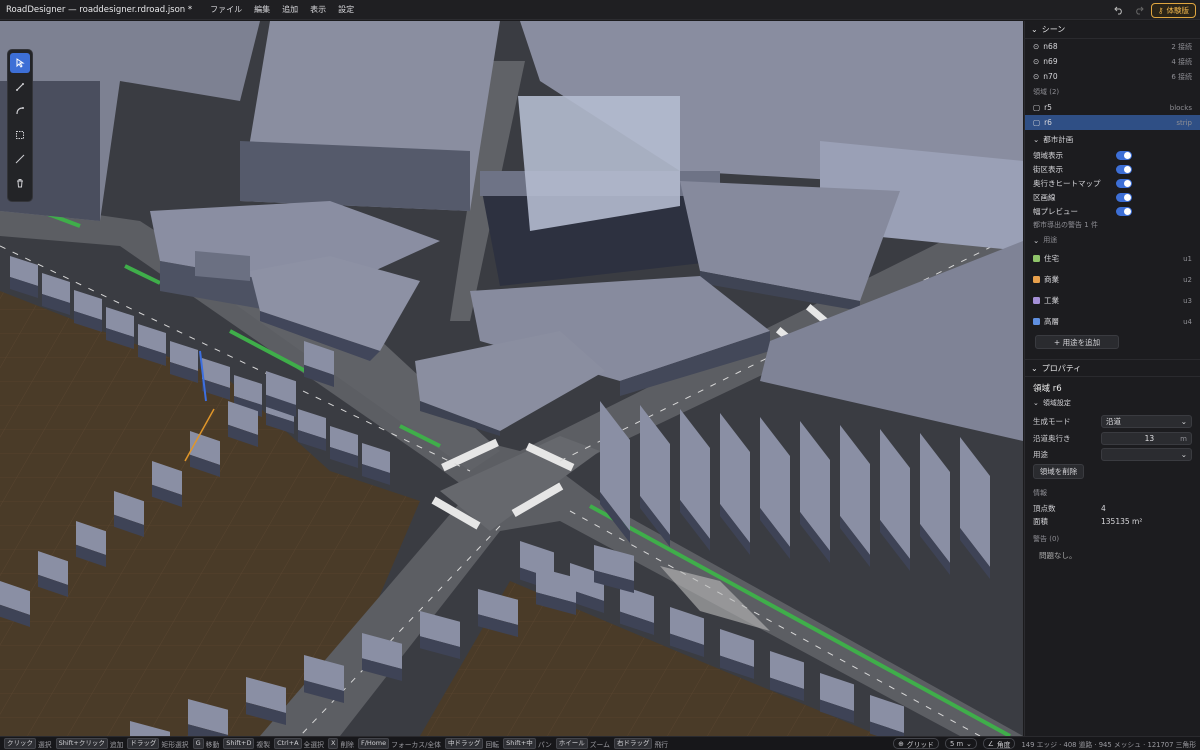 The image size is (1200, 750). Describe the element at coordinates (1124, 155) in the screenshot. I see `toggle-region-display` at that location.